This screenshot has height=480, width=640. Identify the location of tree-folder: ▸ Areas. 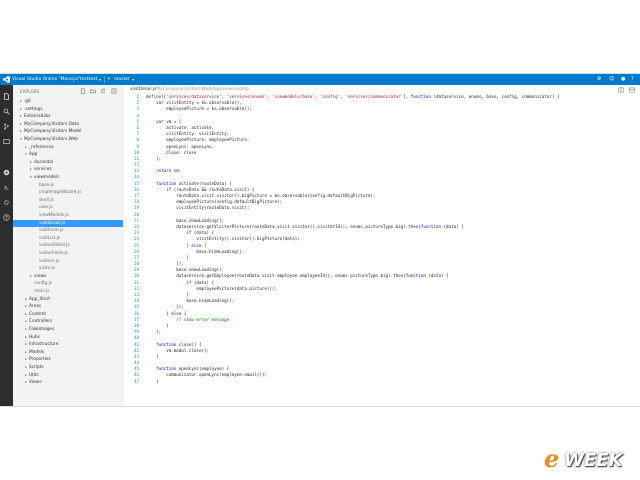
(68, 306).